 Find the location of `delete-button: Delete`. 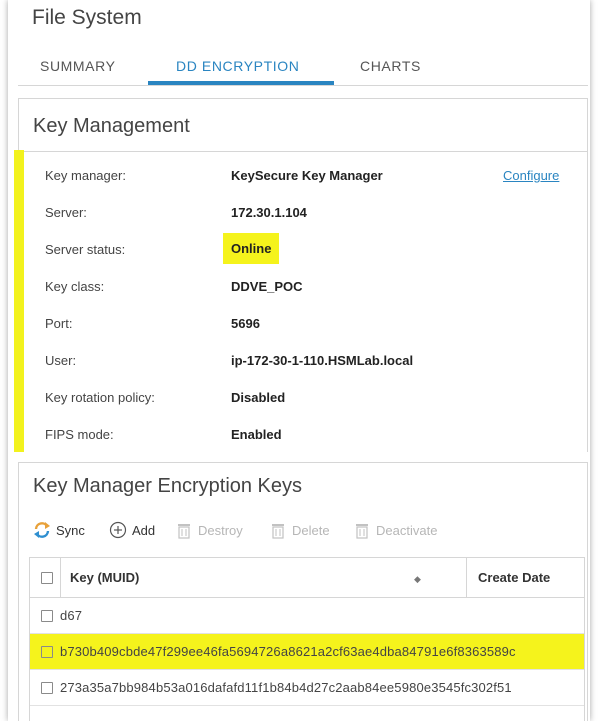

delete-button: Delete is located at coordinates (299, 530).